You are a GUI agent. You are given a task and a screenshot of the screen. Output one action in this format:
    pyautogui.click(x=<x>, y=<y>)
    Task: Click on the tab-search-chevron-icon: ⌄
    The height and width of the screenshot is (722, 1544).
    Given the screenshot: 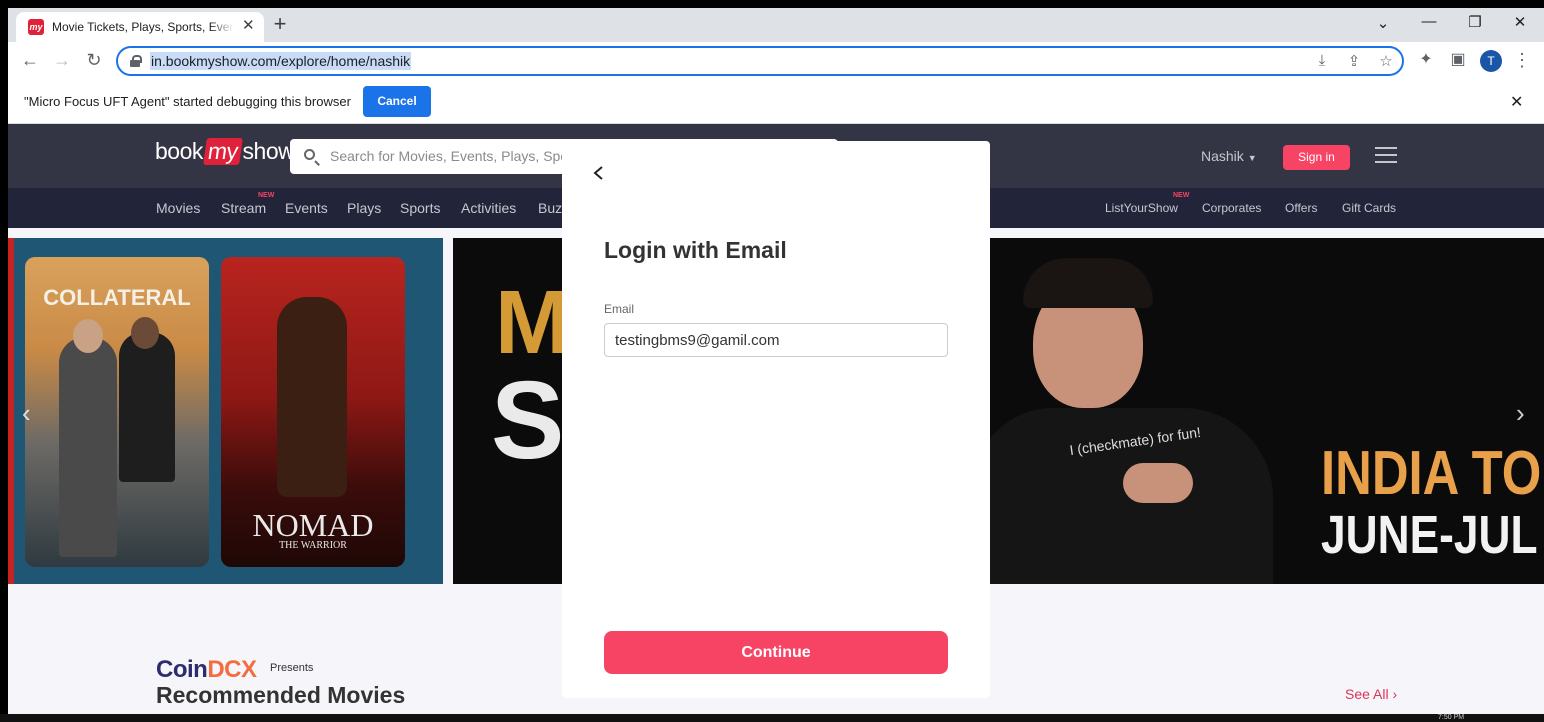 What is the action you would take?
    pyautogui.click(x=1383, y=23)
    